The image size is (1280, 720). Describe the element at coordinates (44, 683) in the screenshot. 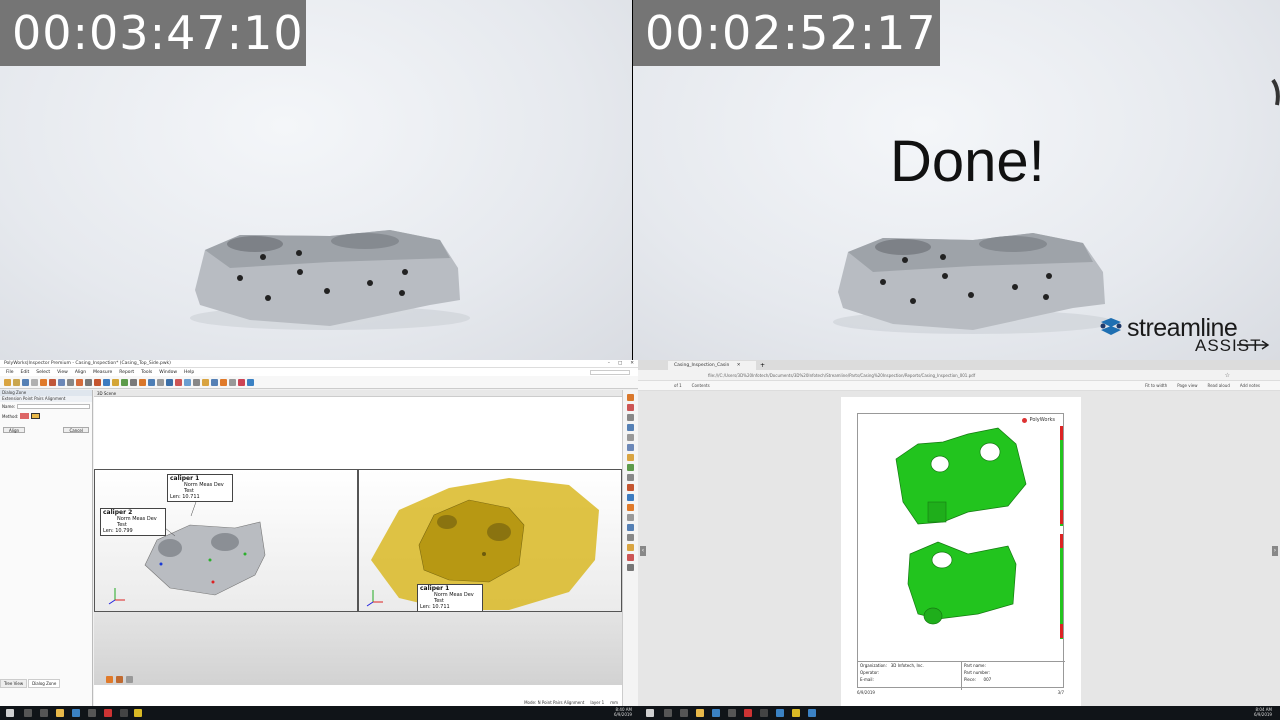

I see `tab-dialog-zone: Dialog Zone` at that location.